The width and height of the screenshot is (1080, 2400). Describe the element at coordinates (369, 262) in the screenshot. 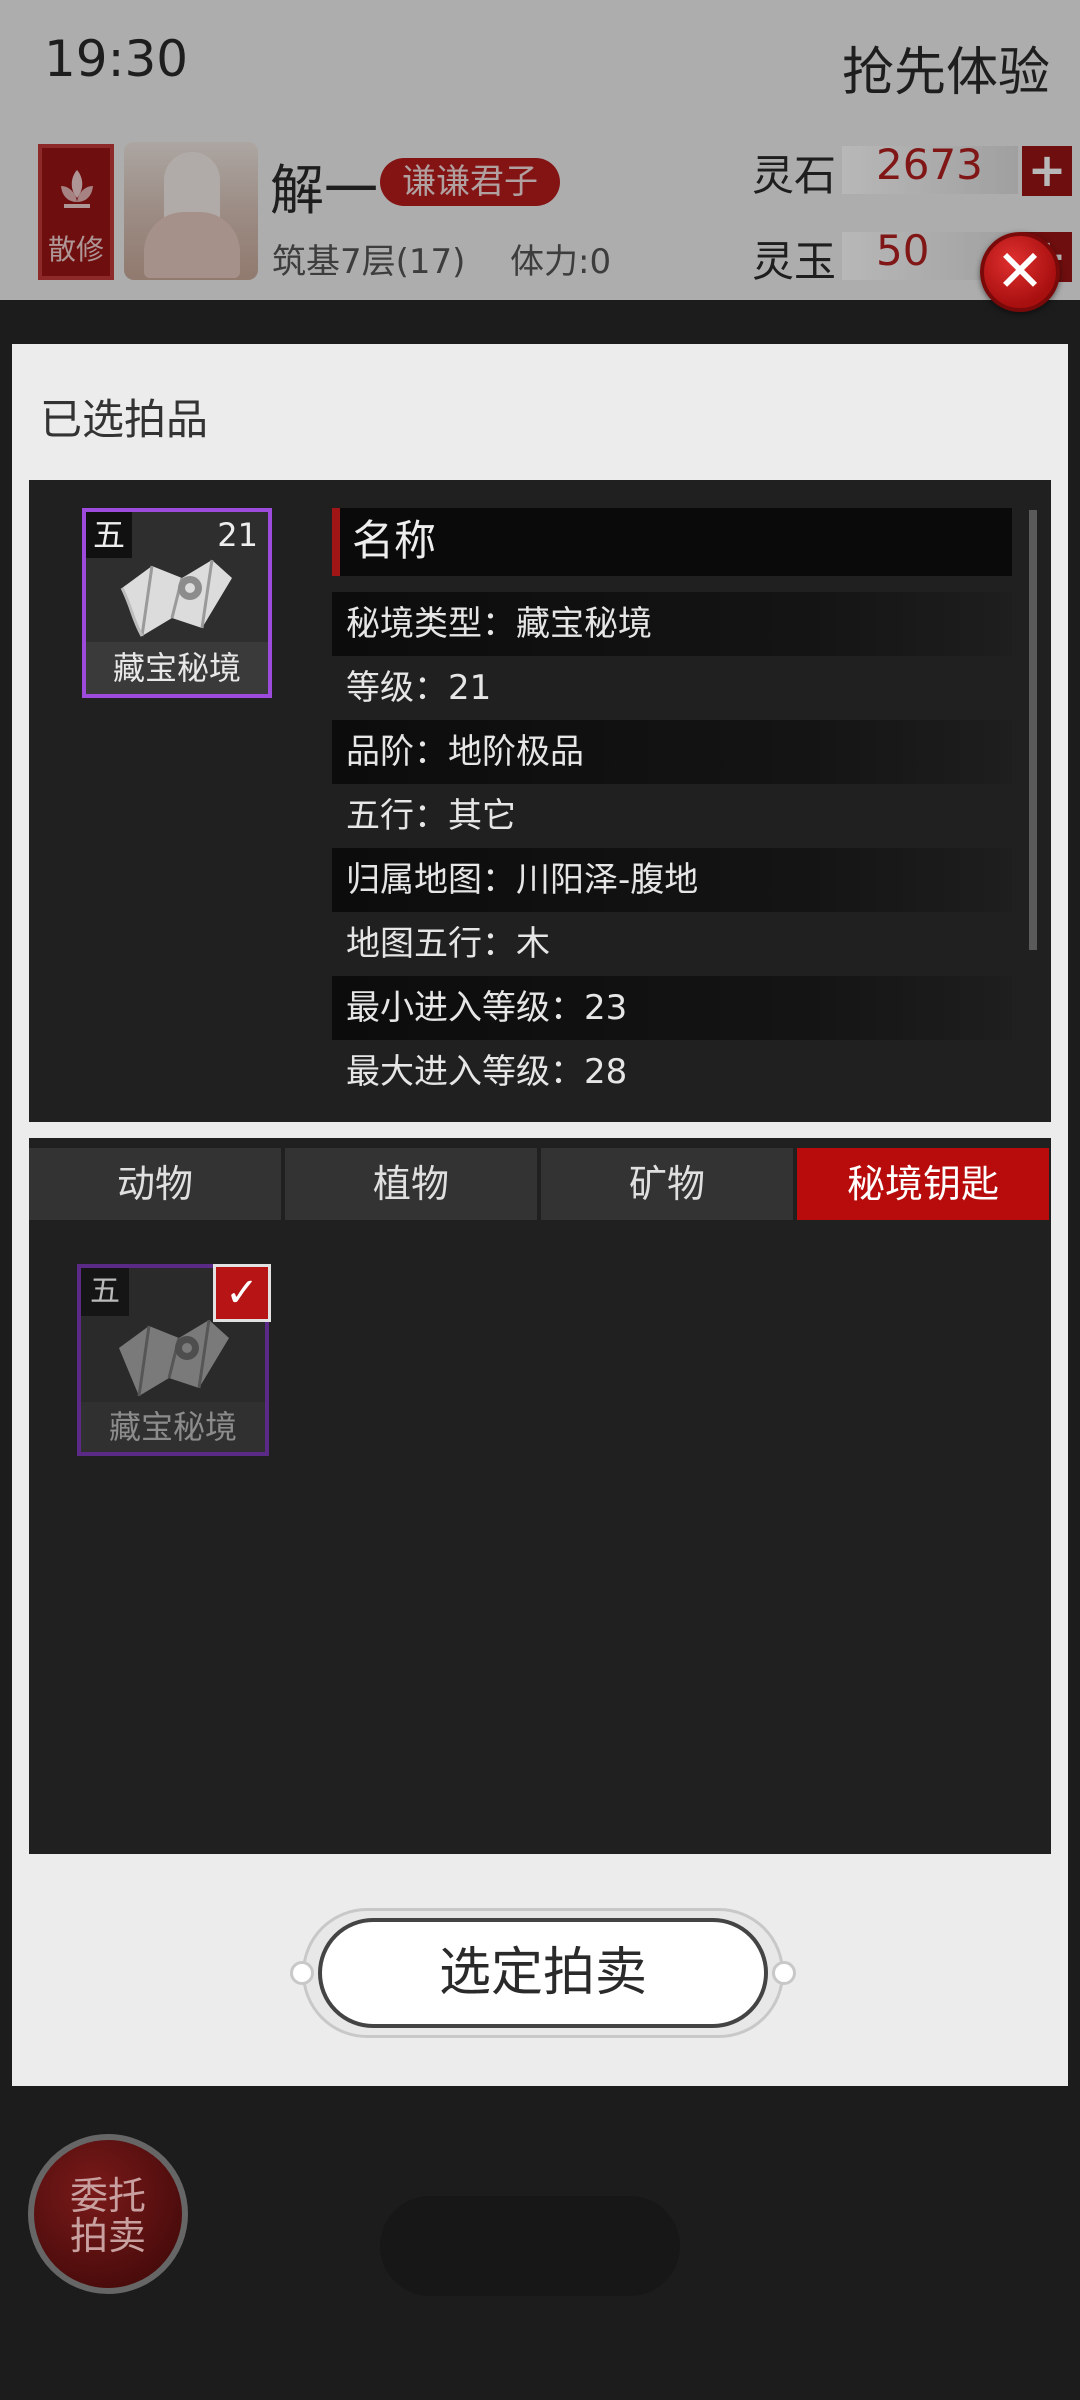

I see `player-level: 筑基7层(17)` at that location.